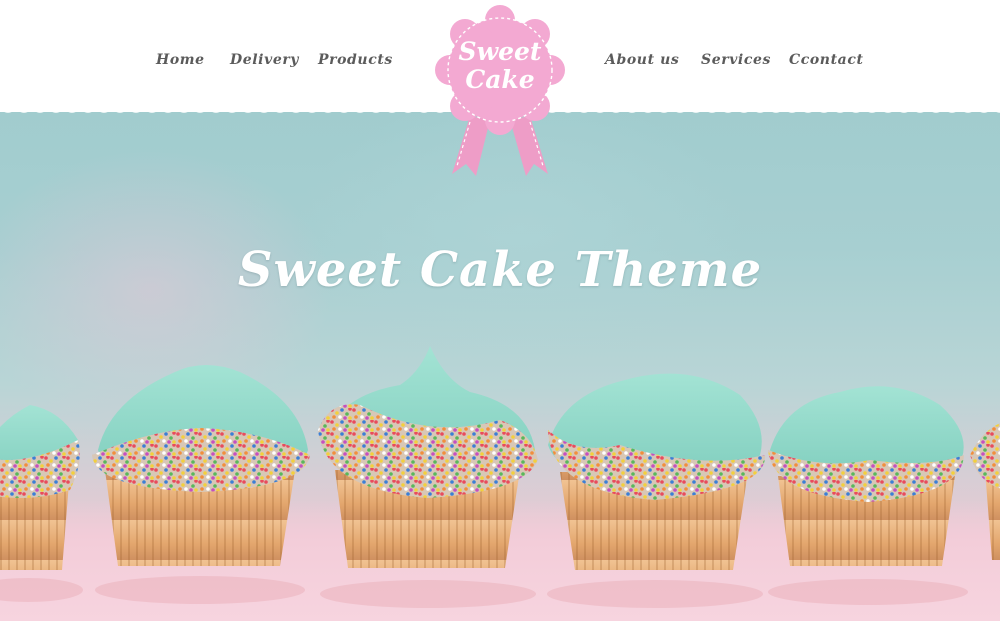 The width and height of the screenshot is (1000, 621). Describe the element at coordinates (471, 146) in the screenshot. I see `ribbon-left` at that location.